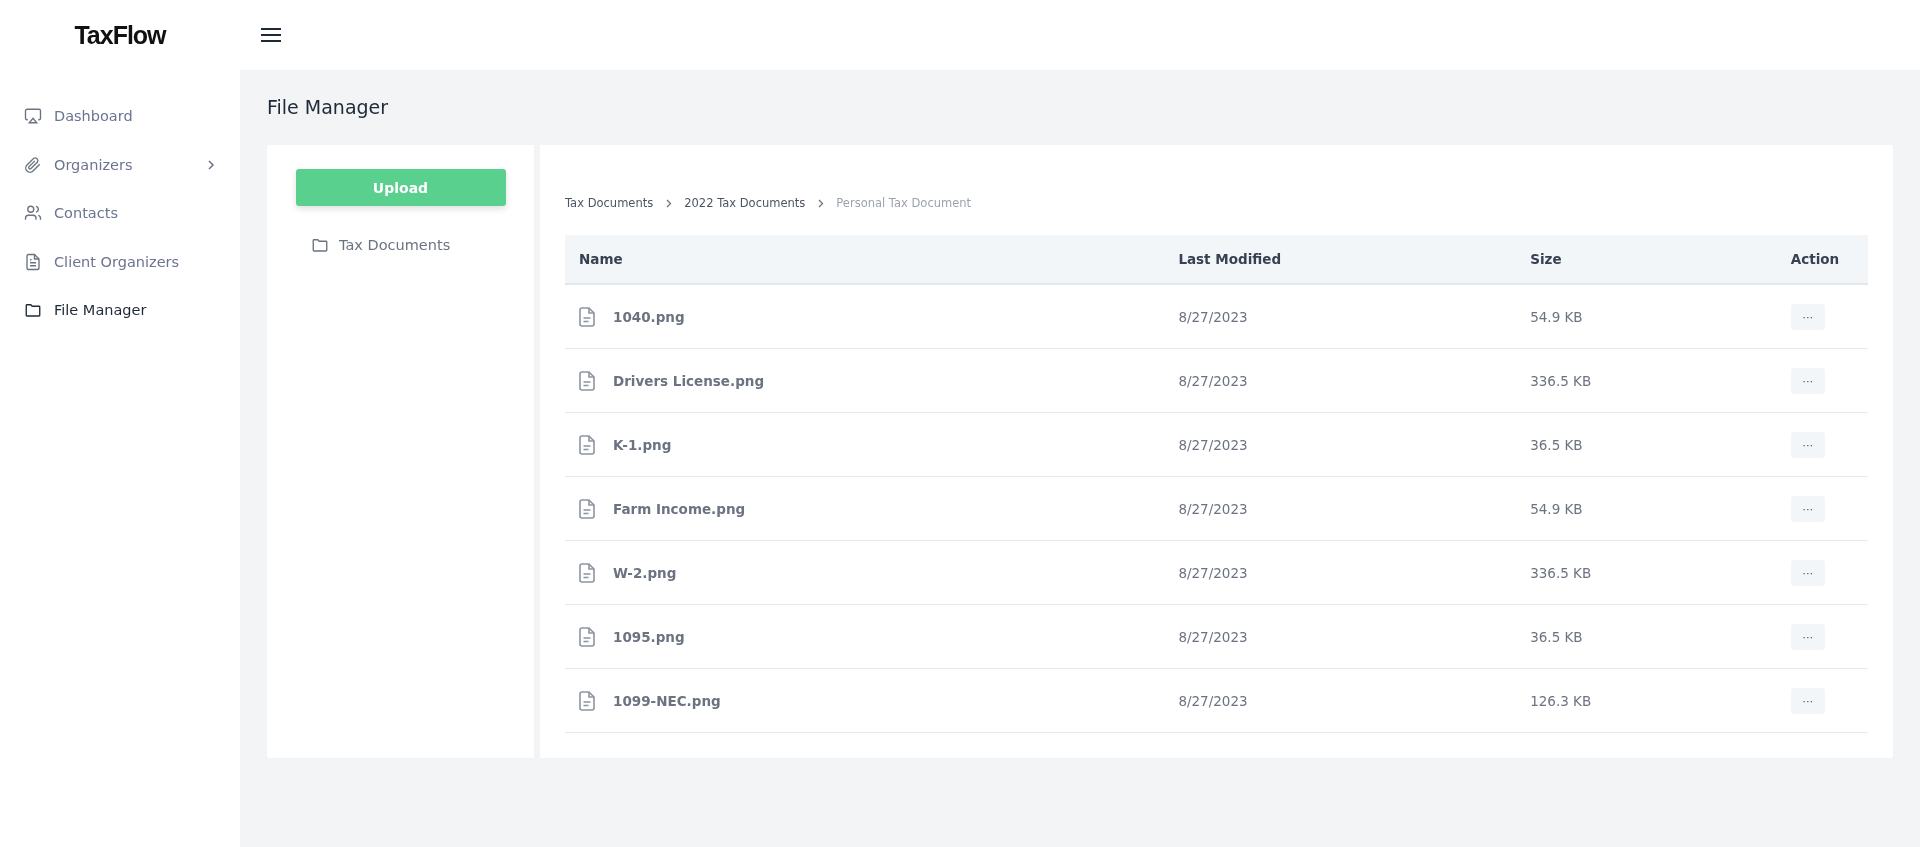 Image resolution: width=1920 pixels, height=847 pixels. What do you see at coordinates (328, 107) in the screenshot?
I see `page-title: File Manager` at bounding box center [328, 107].